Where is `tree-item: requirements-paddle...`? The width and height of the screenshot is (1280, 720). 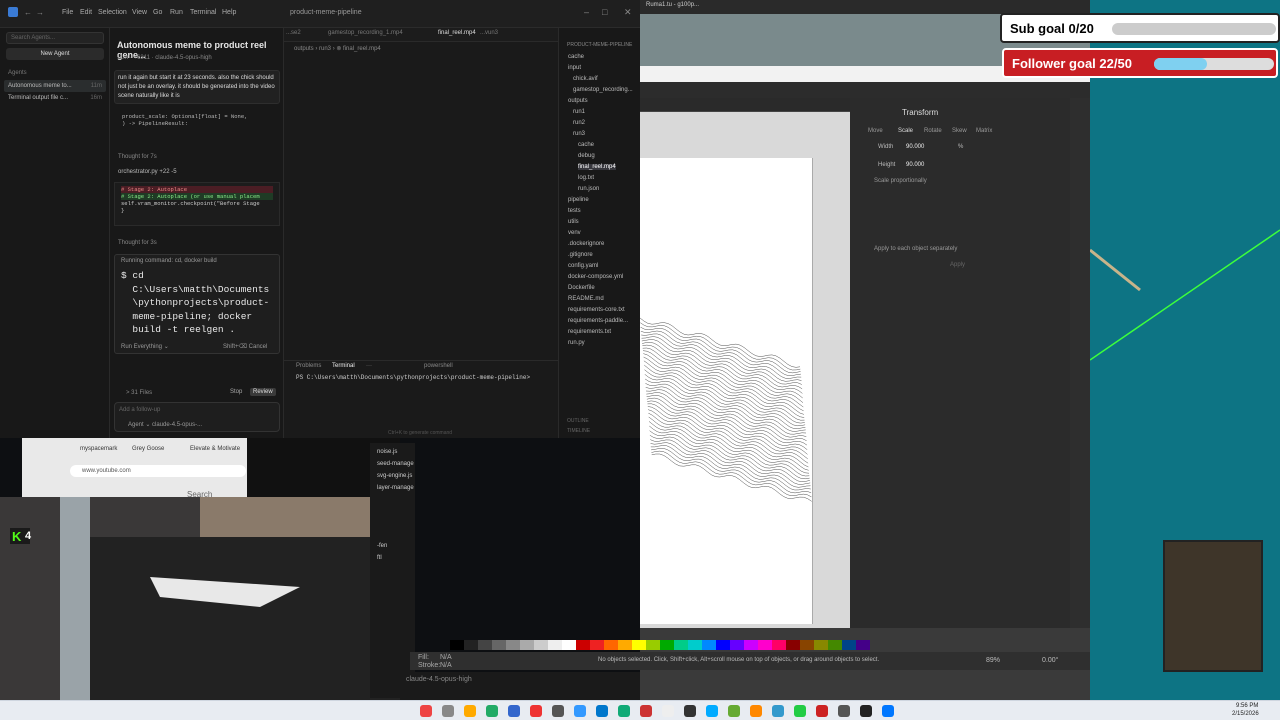
tree-item: requirements-paddle... is located at coordinates (598, 321).